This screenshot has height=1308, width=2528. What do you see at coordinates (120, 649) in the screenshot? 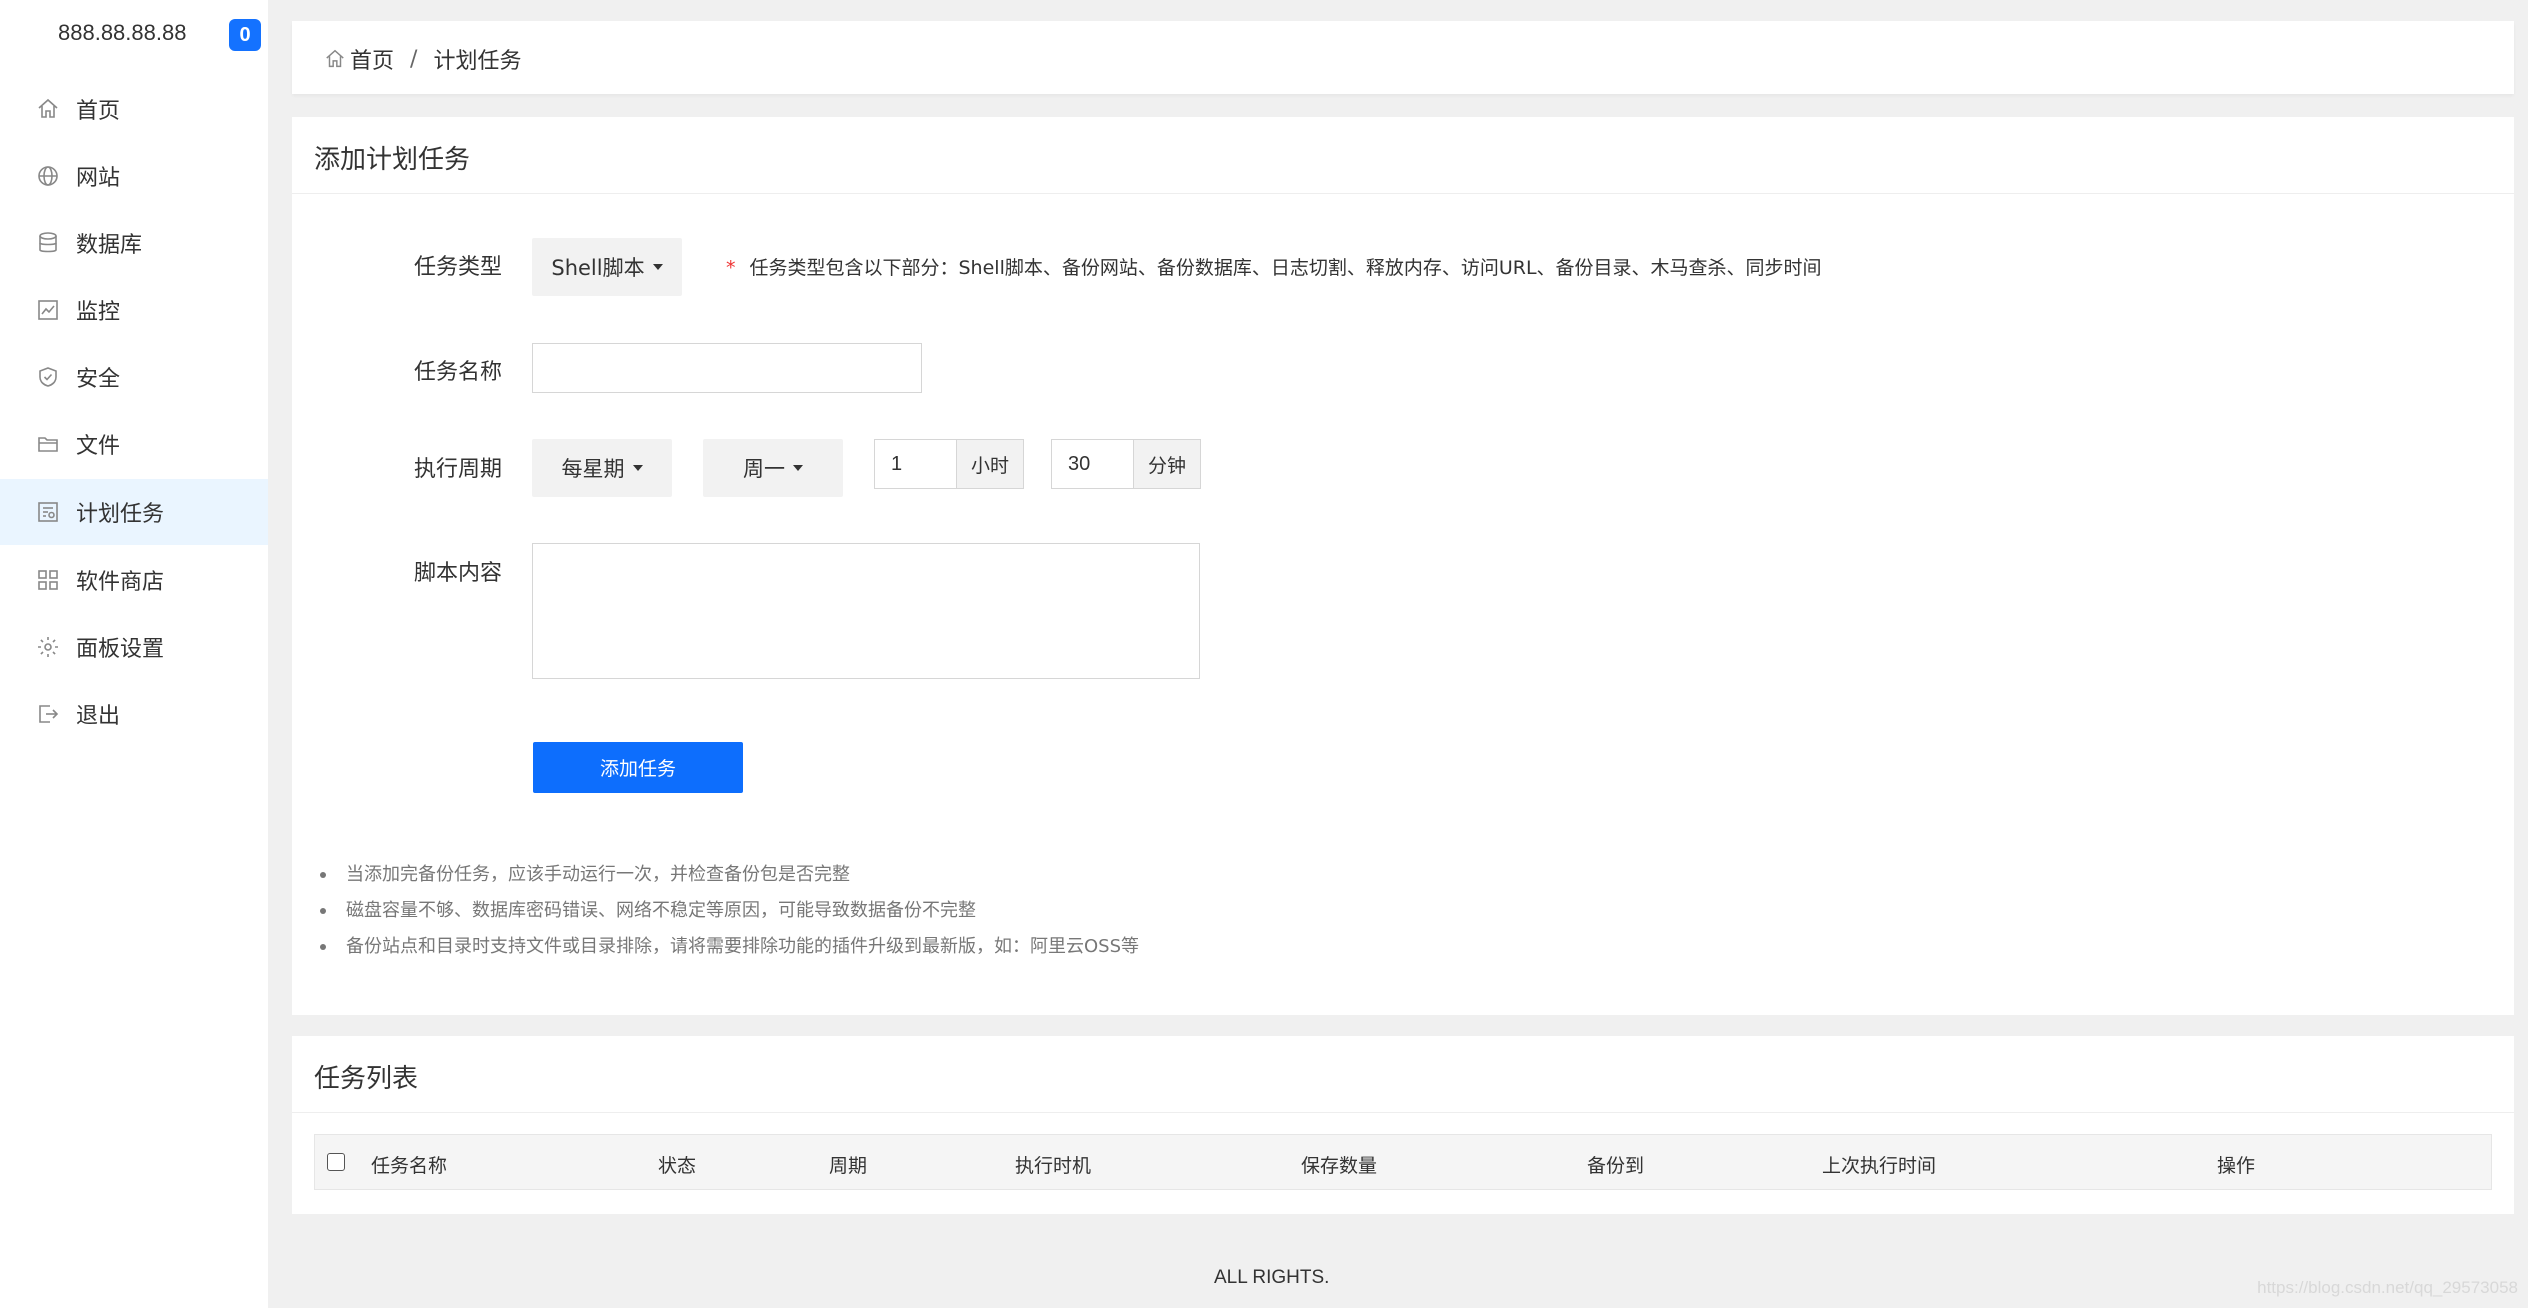
I see `sidebar-item-label: 面板设置` at bounding box center [120, 649].